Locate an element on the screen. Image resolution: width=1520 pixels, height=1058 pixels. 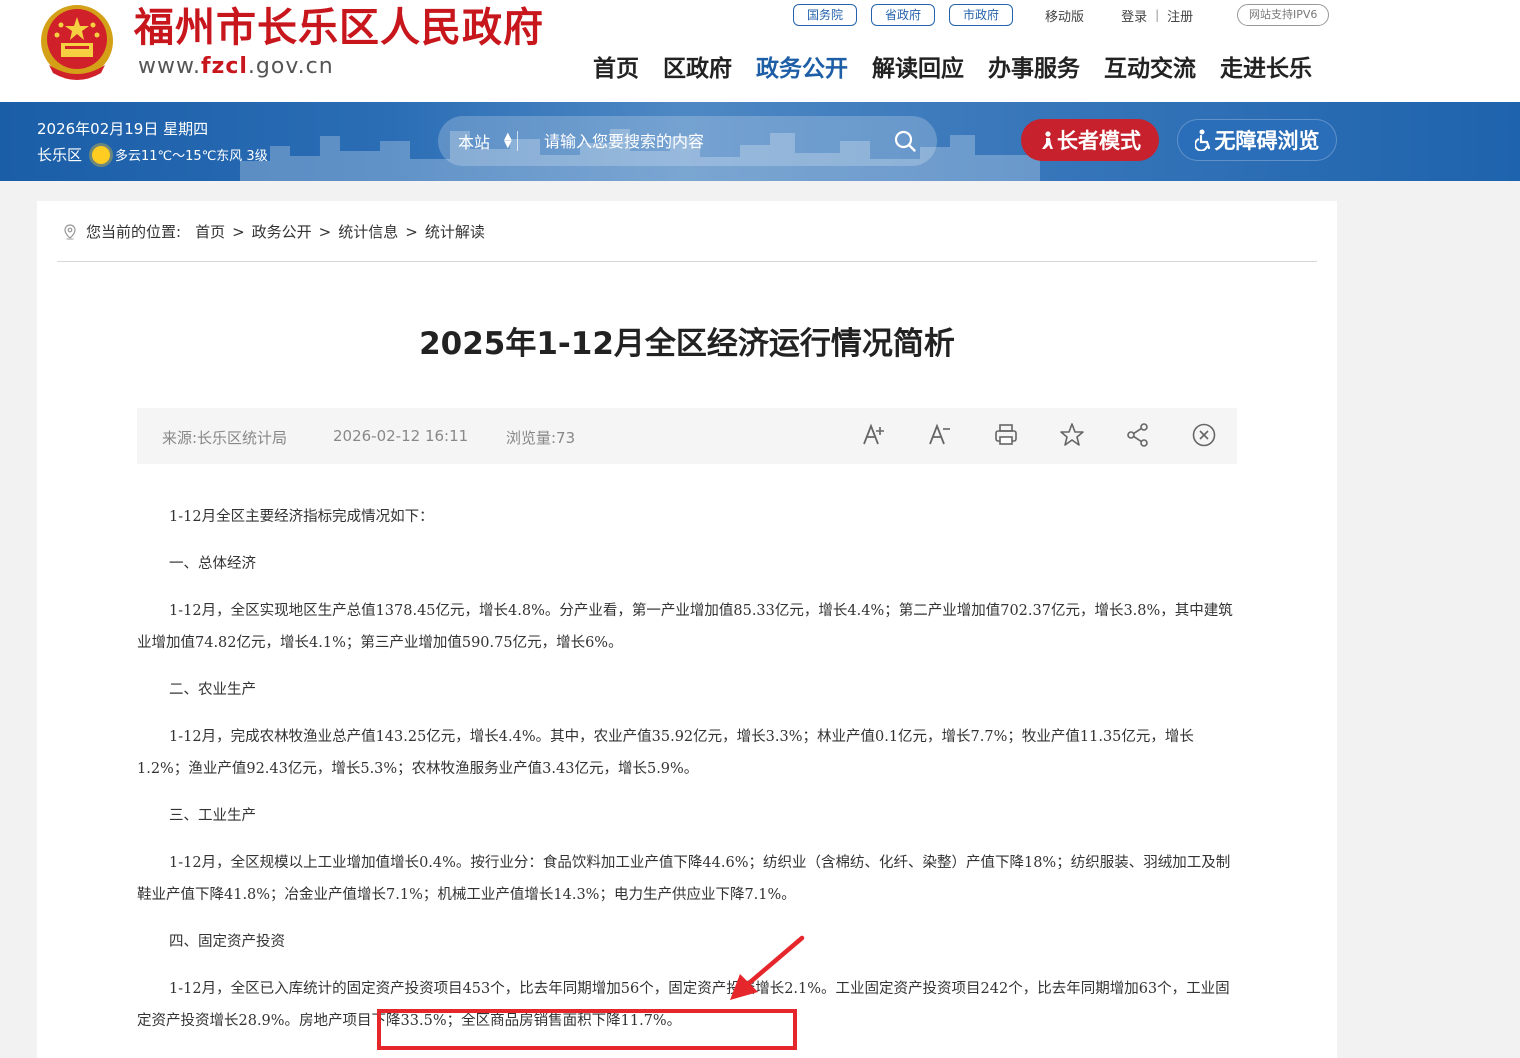
breadcrumb-home: 首页 is located at coordinates (210, 231).